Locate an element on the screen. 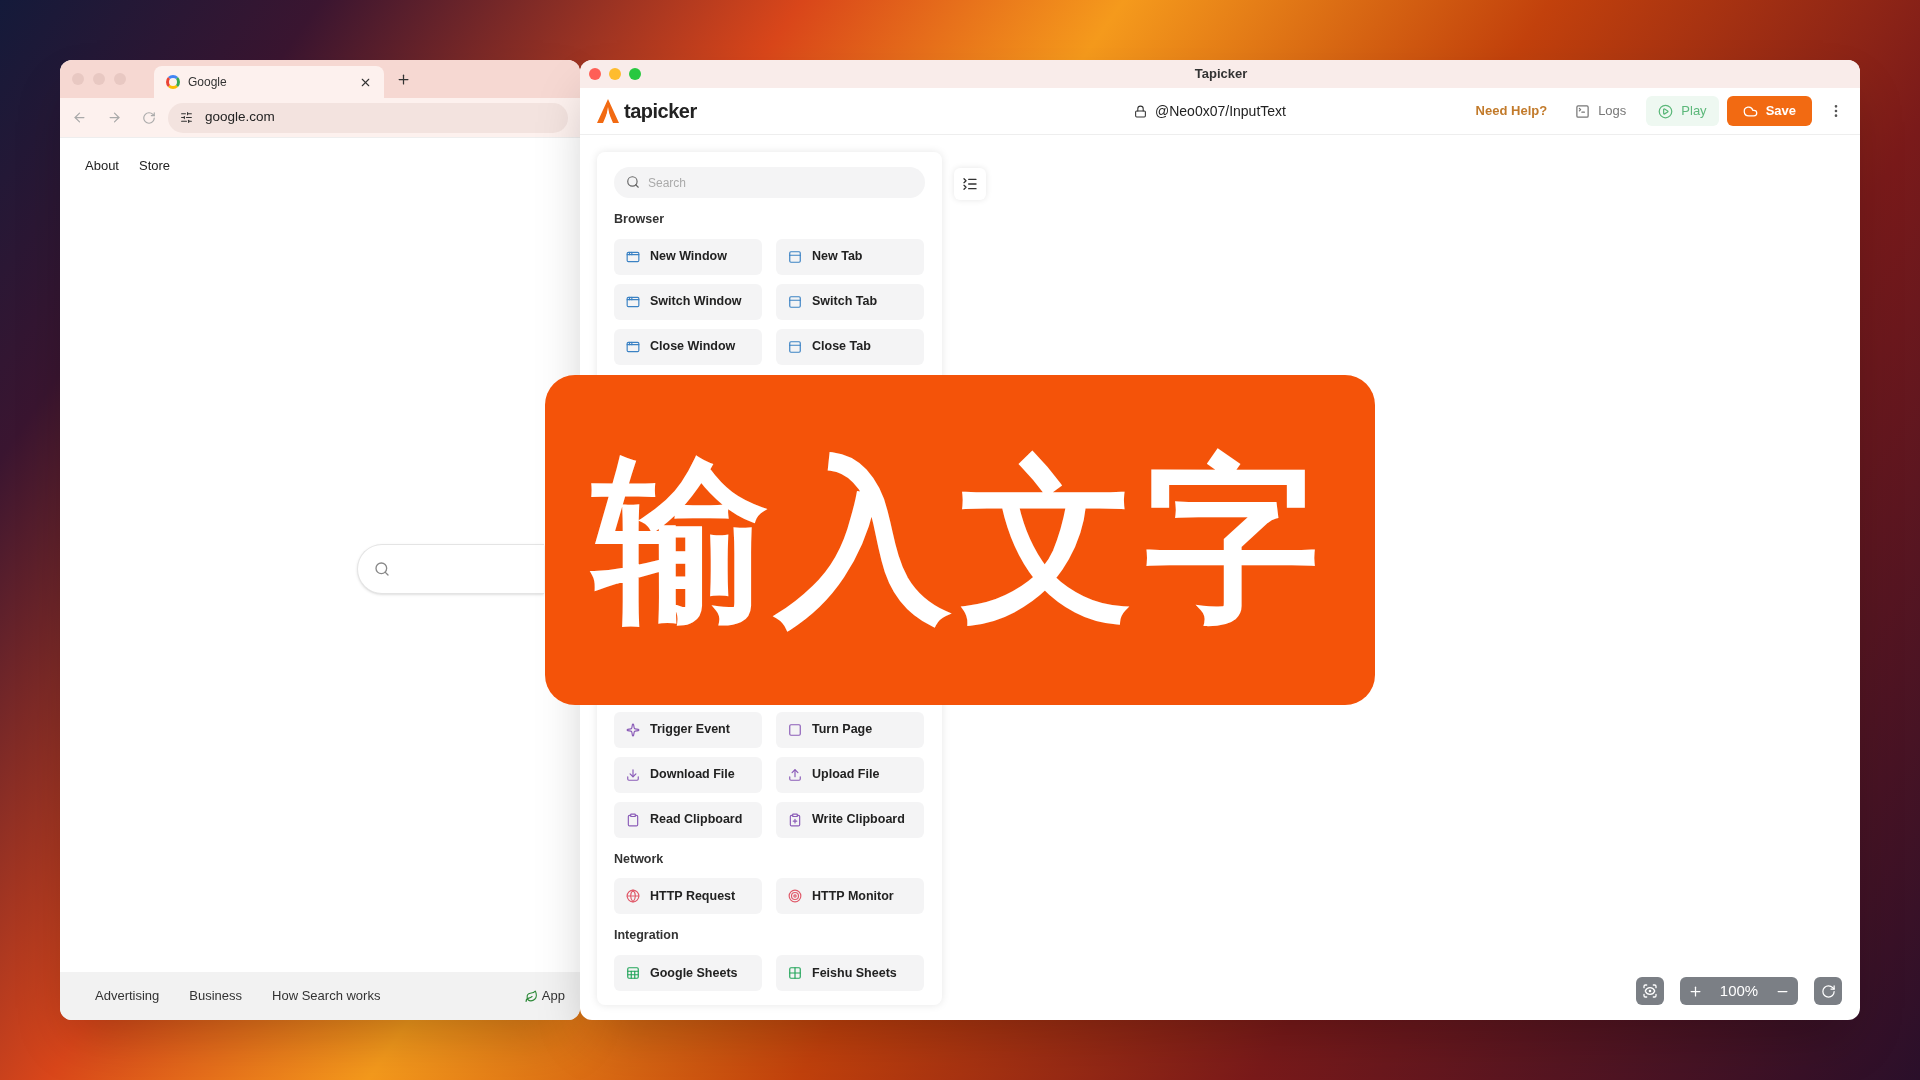 The width and height of the screenshot is (1920, 1080). section-title: Network is located at coordinates (639, 859).